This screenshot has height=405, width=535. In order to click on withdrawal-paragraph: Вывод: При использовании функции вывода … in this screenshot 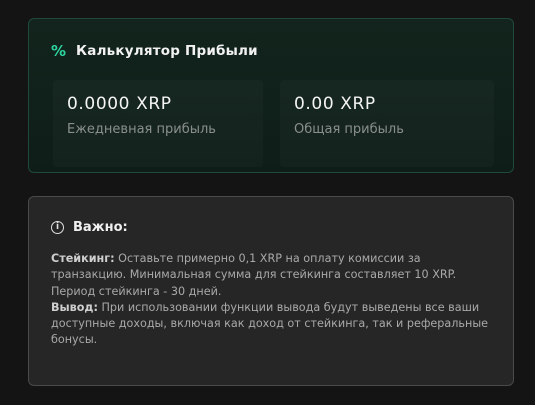, I will do `click(274, 324)`.